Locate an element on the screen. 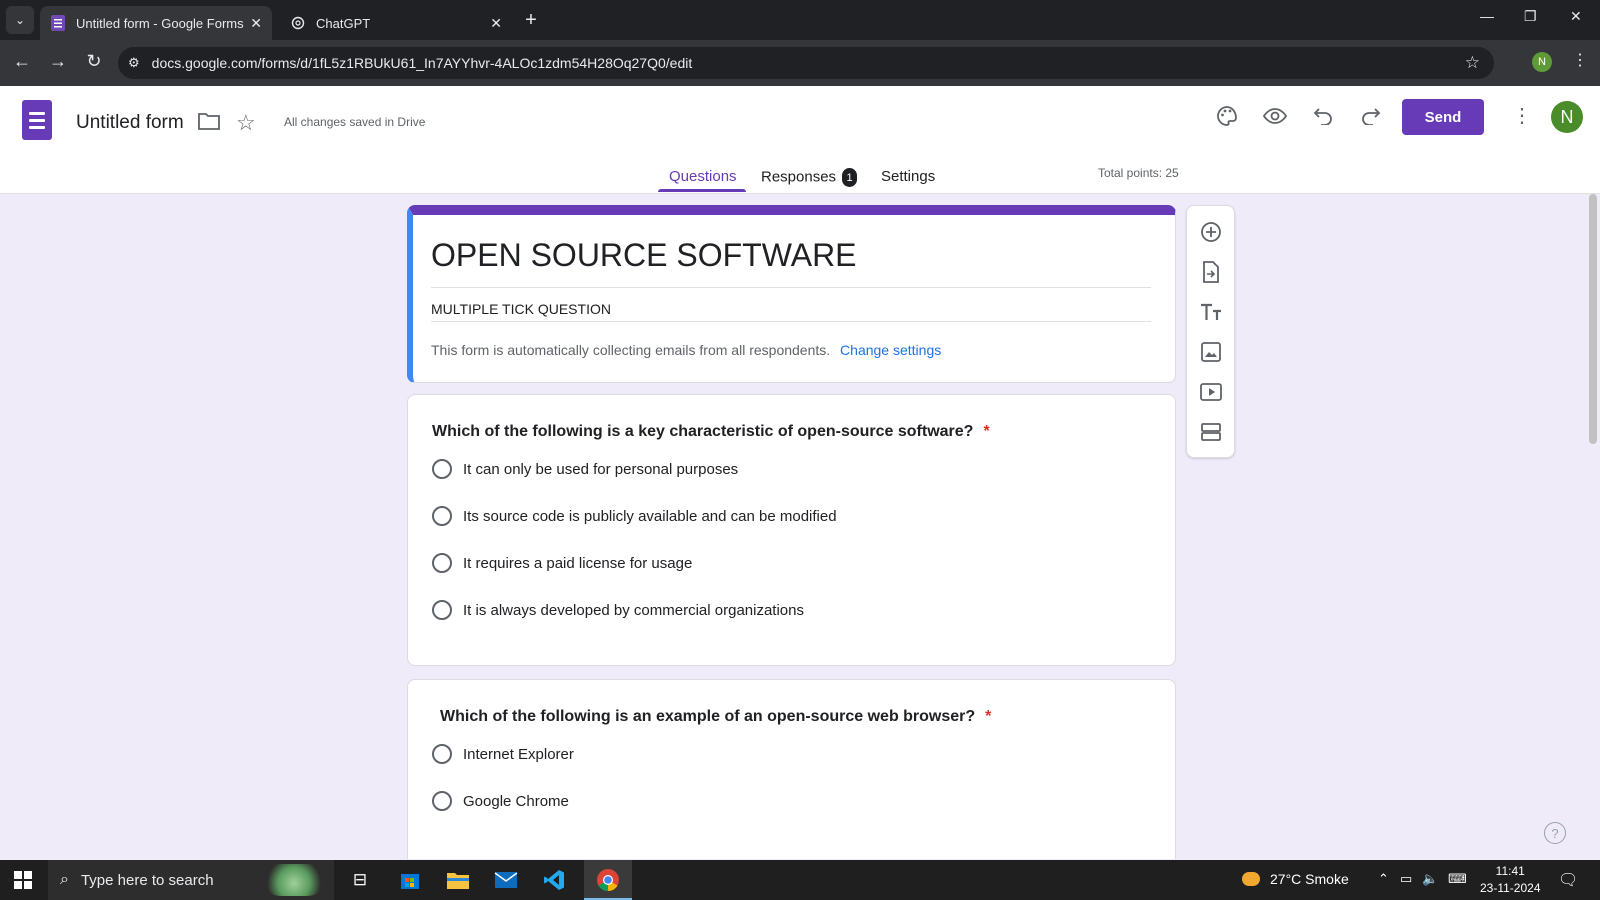 Image resolution: width=1600 pixels, height=900 pixels. total-points: Total points: 25 is located at coordinates (1138, 173).